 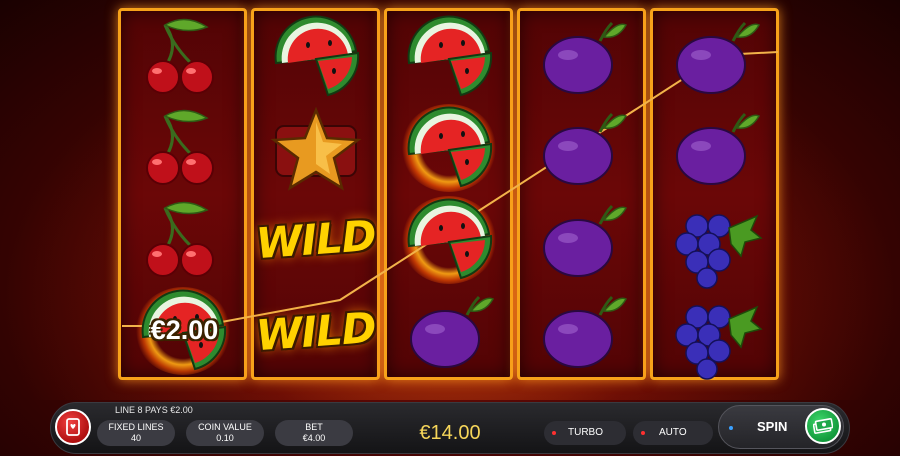 I want to click on cash-button, so click(x=823, y=426).